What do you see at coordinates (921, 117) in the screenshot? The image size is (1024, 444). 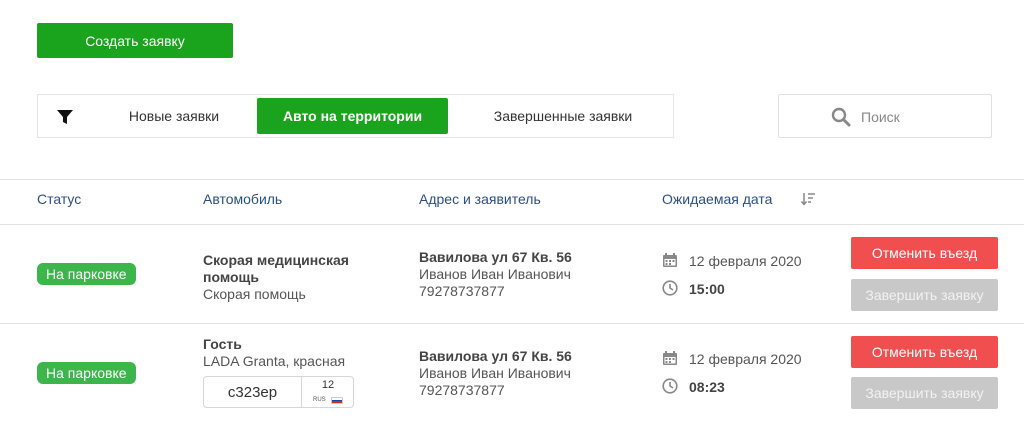 I see `search-input` at bounding box center [921, 117].